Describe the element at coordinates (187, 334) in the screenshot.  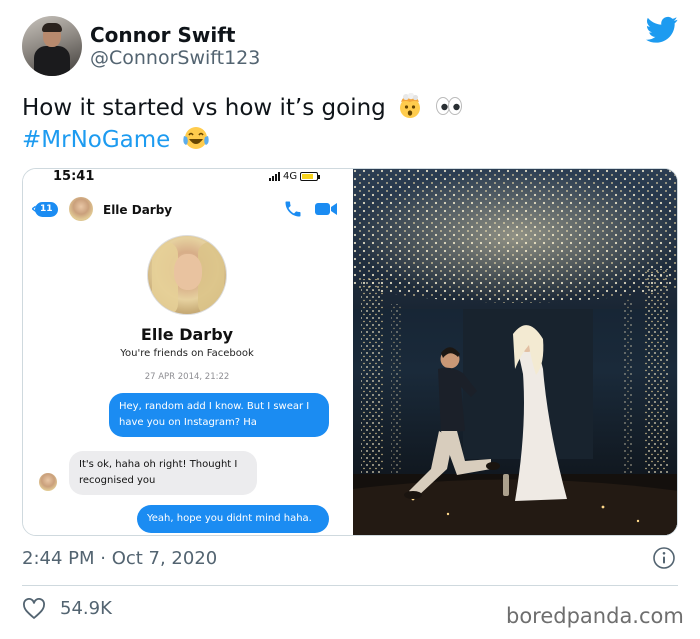
I see `profile-name: Elle Darby` at that location.